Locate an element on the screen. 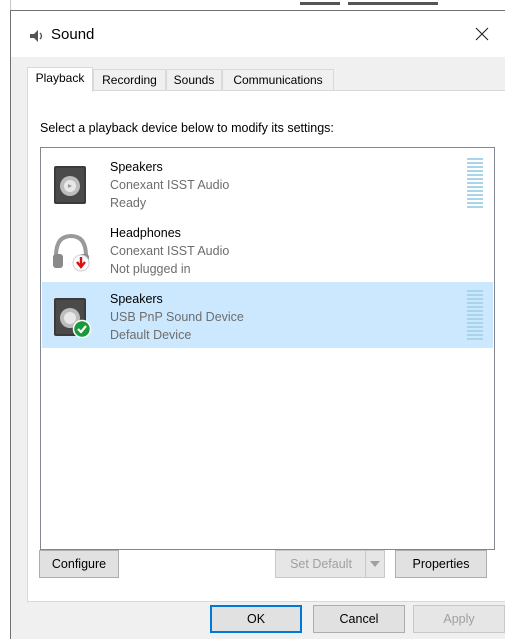  headphones-icon is located at coordinates (71, 252).